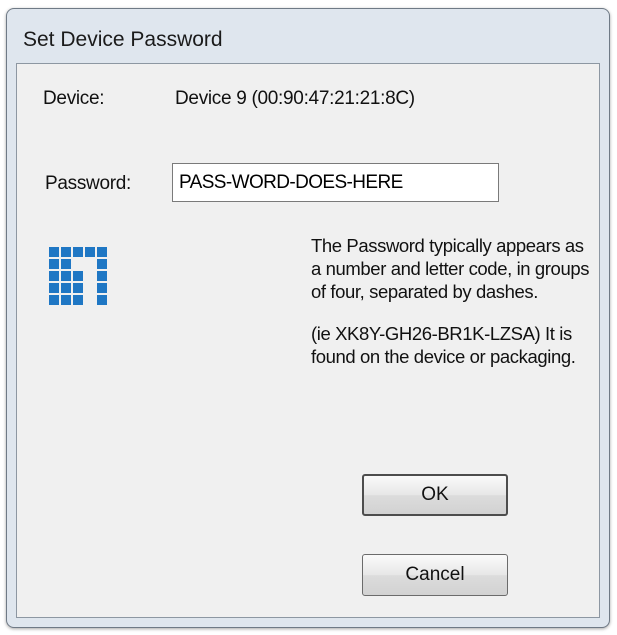 The image size is (617, 635). Describe the element at coordinates (295, 98) in the screenshot. I see `device-value: Device 9 (00:90:47:21:21:8C)` at that location.